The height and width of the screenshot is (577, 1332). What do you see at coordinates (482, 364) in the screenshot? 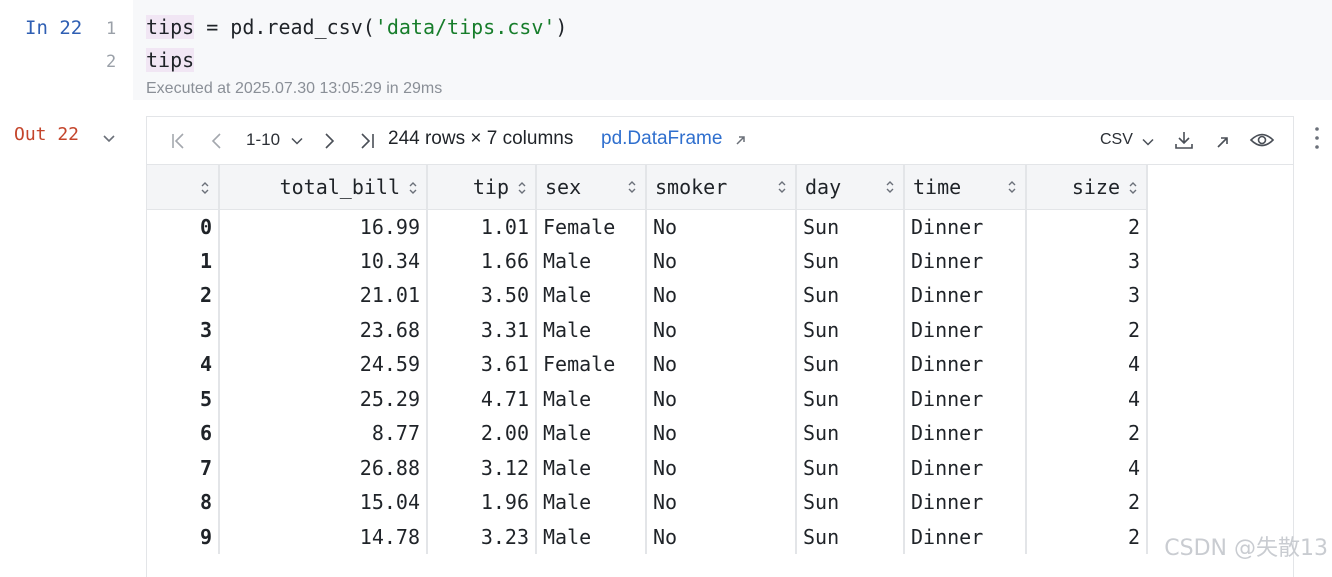
I see `table-cell: 3.61` at bounding box center [482, 364].